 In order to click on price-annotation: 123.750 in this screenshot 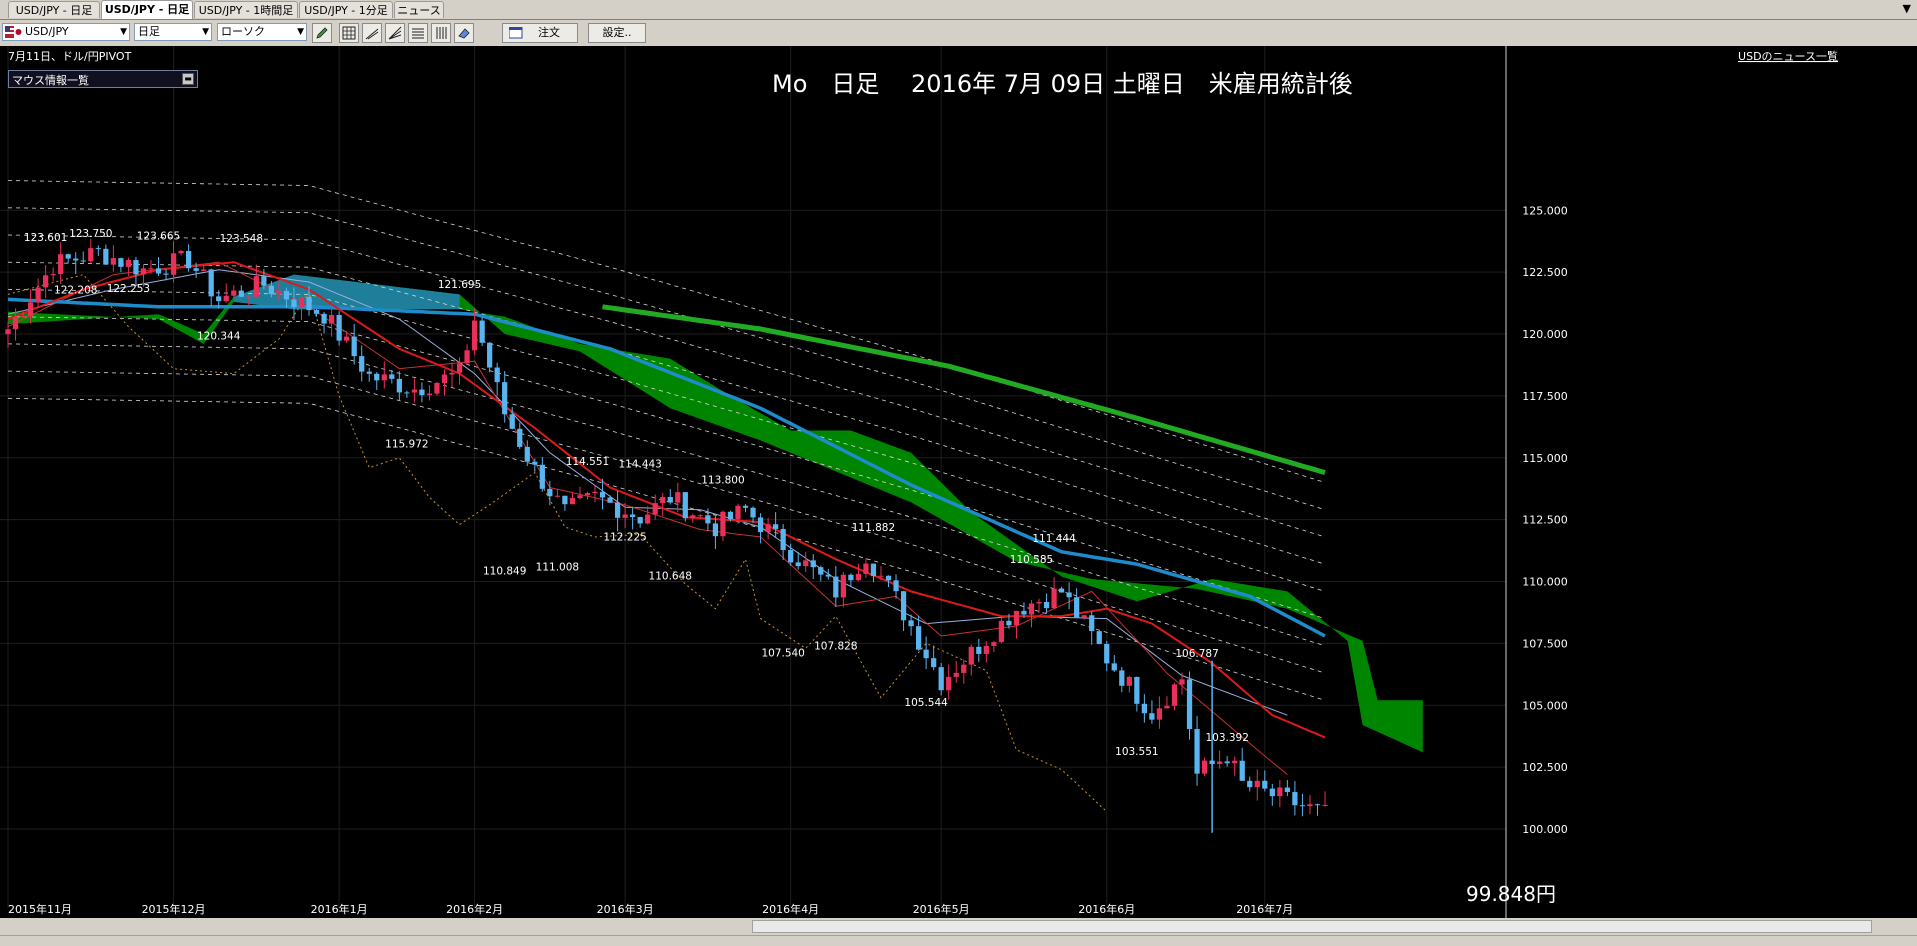, I will do `click(90, 234)`.